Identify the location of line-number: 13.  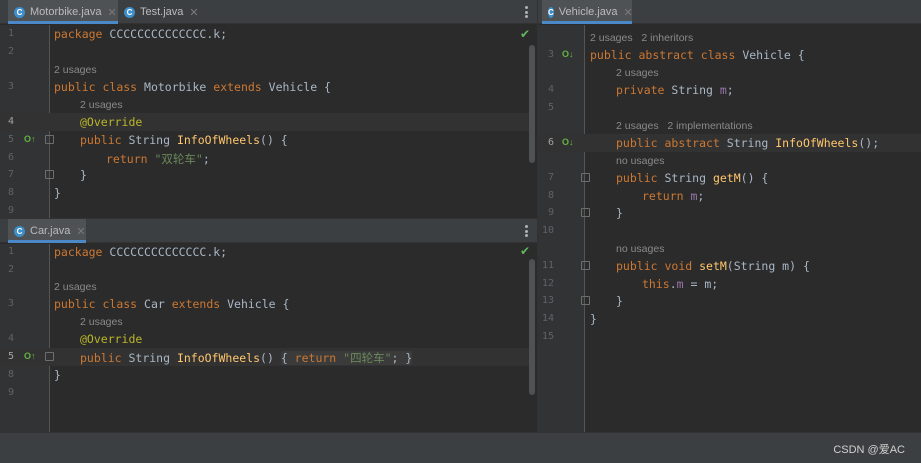
(547, 300).